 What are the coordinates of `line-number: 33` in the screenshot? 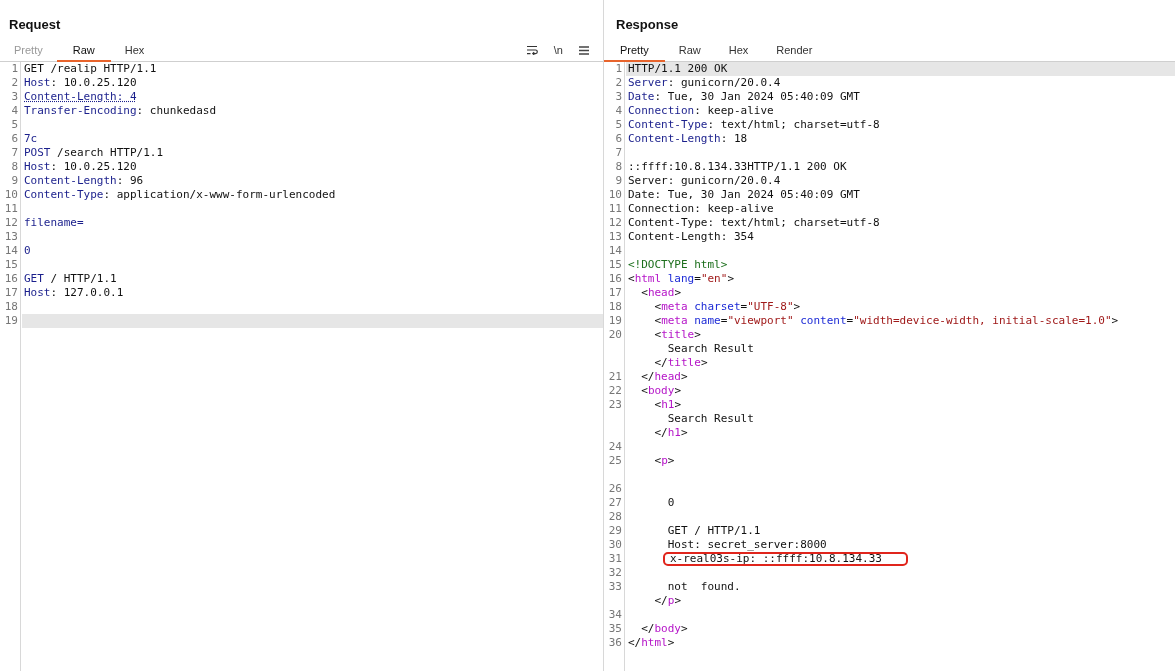 It's located at (615, 586).